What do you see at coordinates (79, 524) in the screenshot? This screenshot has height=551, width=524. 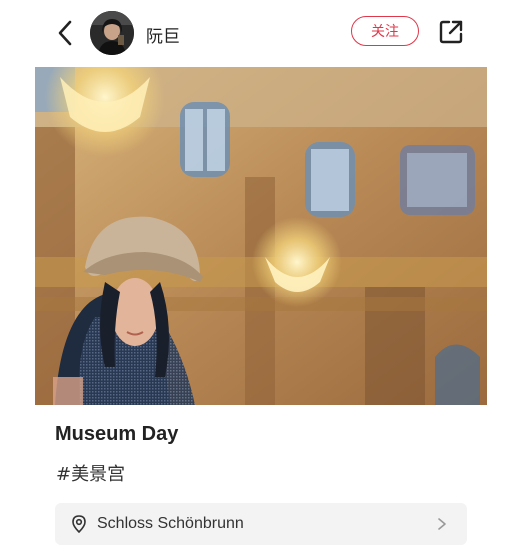 I see `location-pin-icon` at bounding box center [79, 524].